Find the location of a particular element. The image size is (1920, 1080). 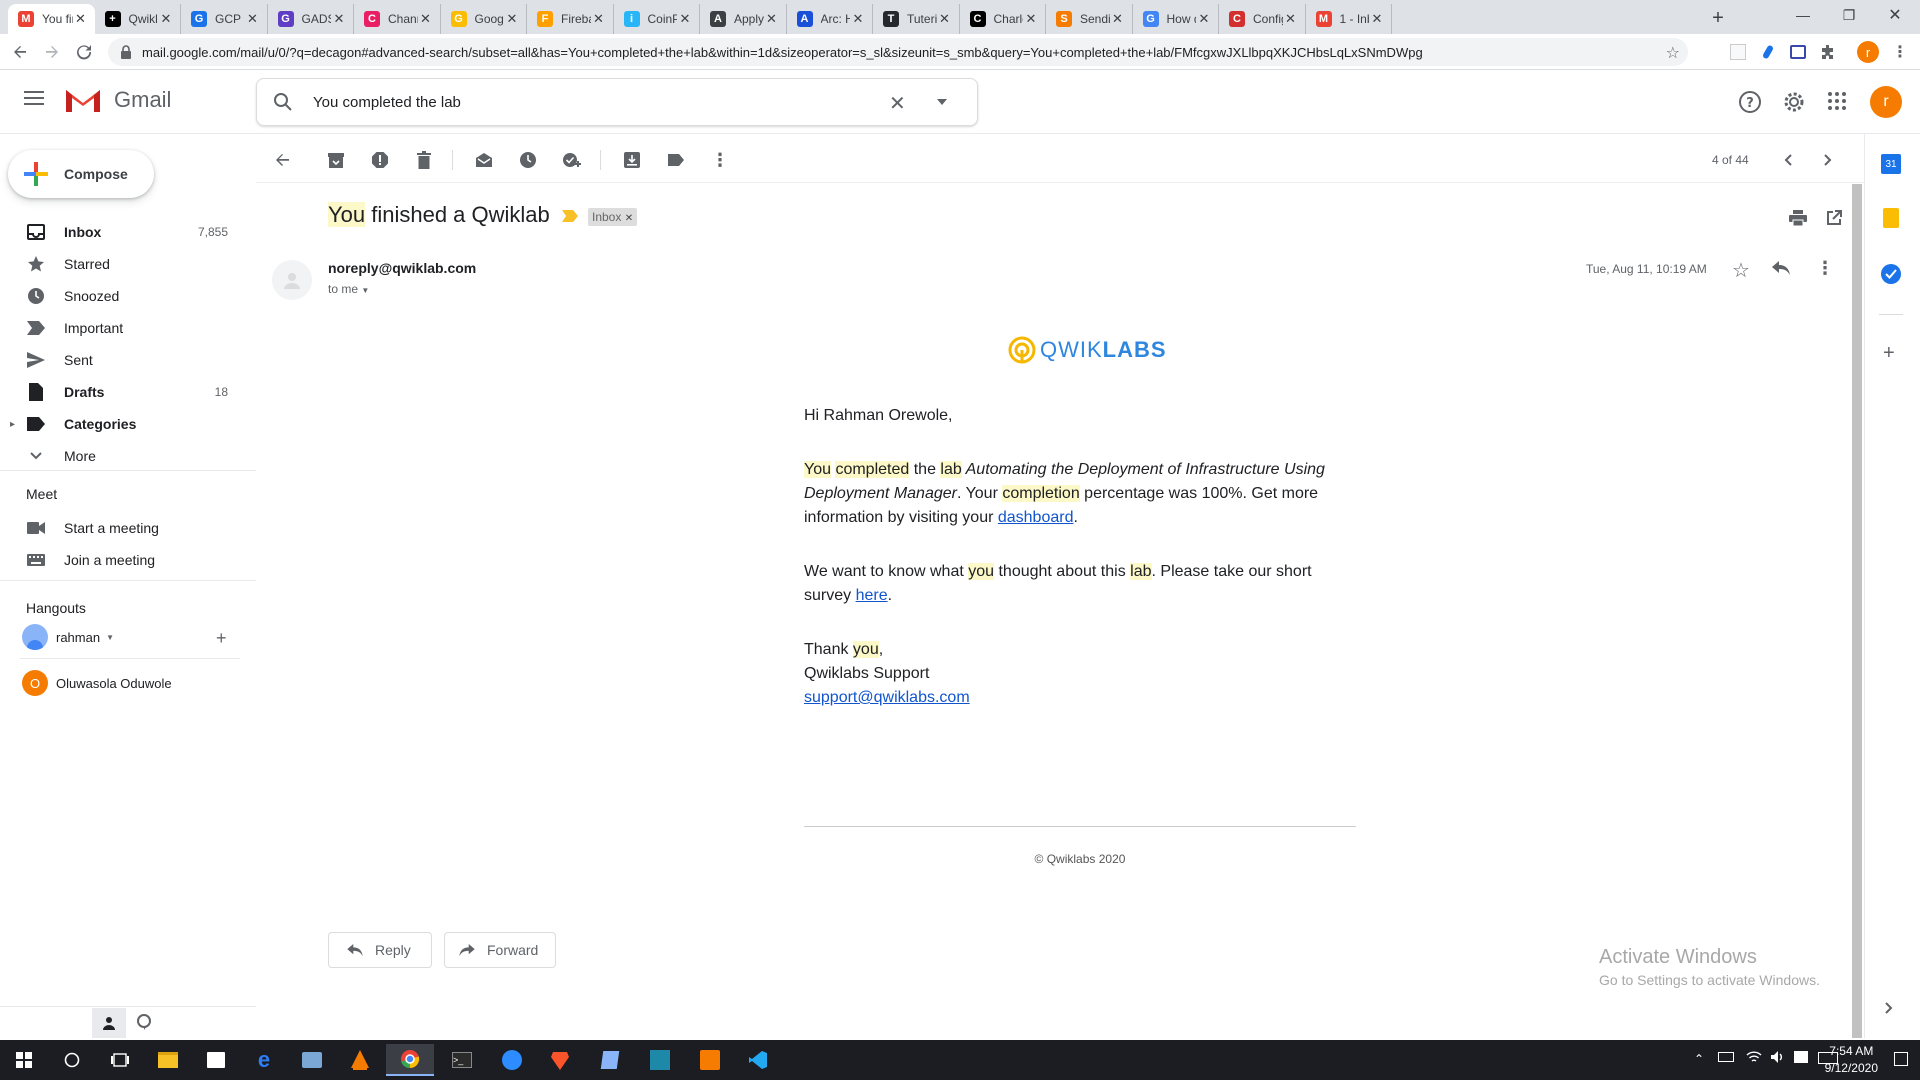

search-options-icon is located at coordinates (942, 102).